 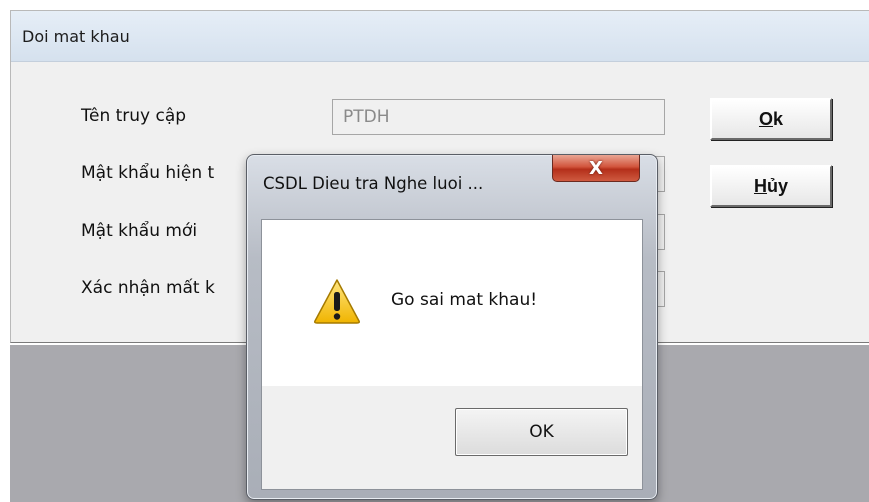 What do you see at coordinates (134, 116) in the screenshot?
I see `username-label: Tên truy cập` at bounding box center [134, 116].